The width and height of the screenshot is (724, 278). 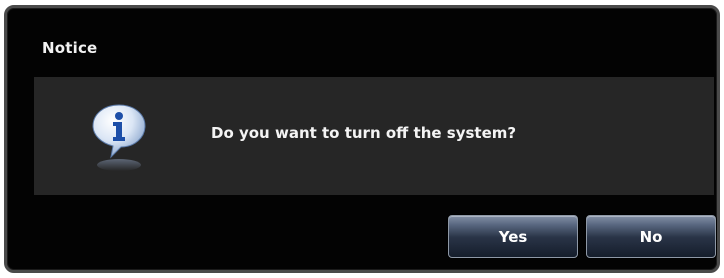 What do you see at coordinates (70, 48) in the screenshot?
I see `dialog-title: Notice` at bounding box center [70, 48].